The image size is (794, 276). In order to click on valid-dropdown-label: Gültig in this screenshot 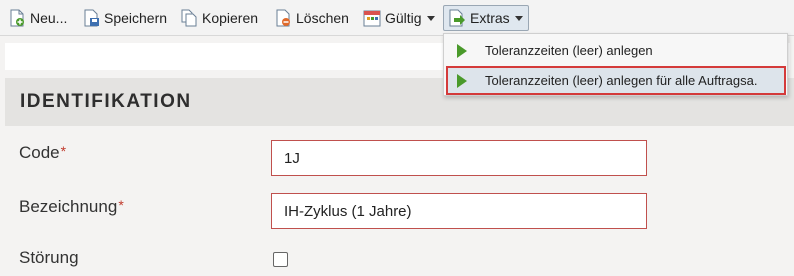, I will do `click(403, 18)`.